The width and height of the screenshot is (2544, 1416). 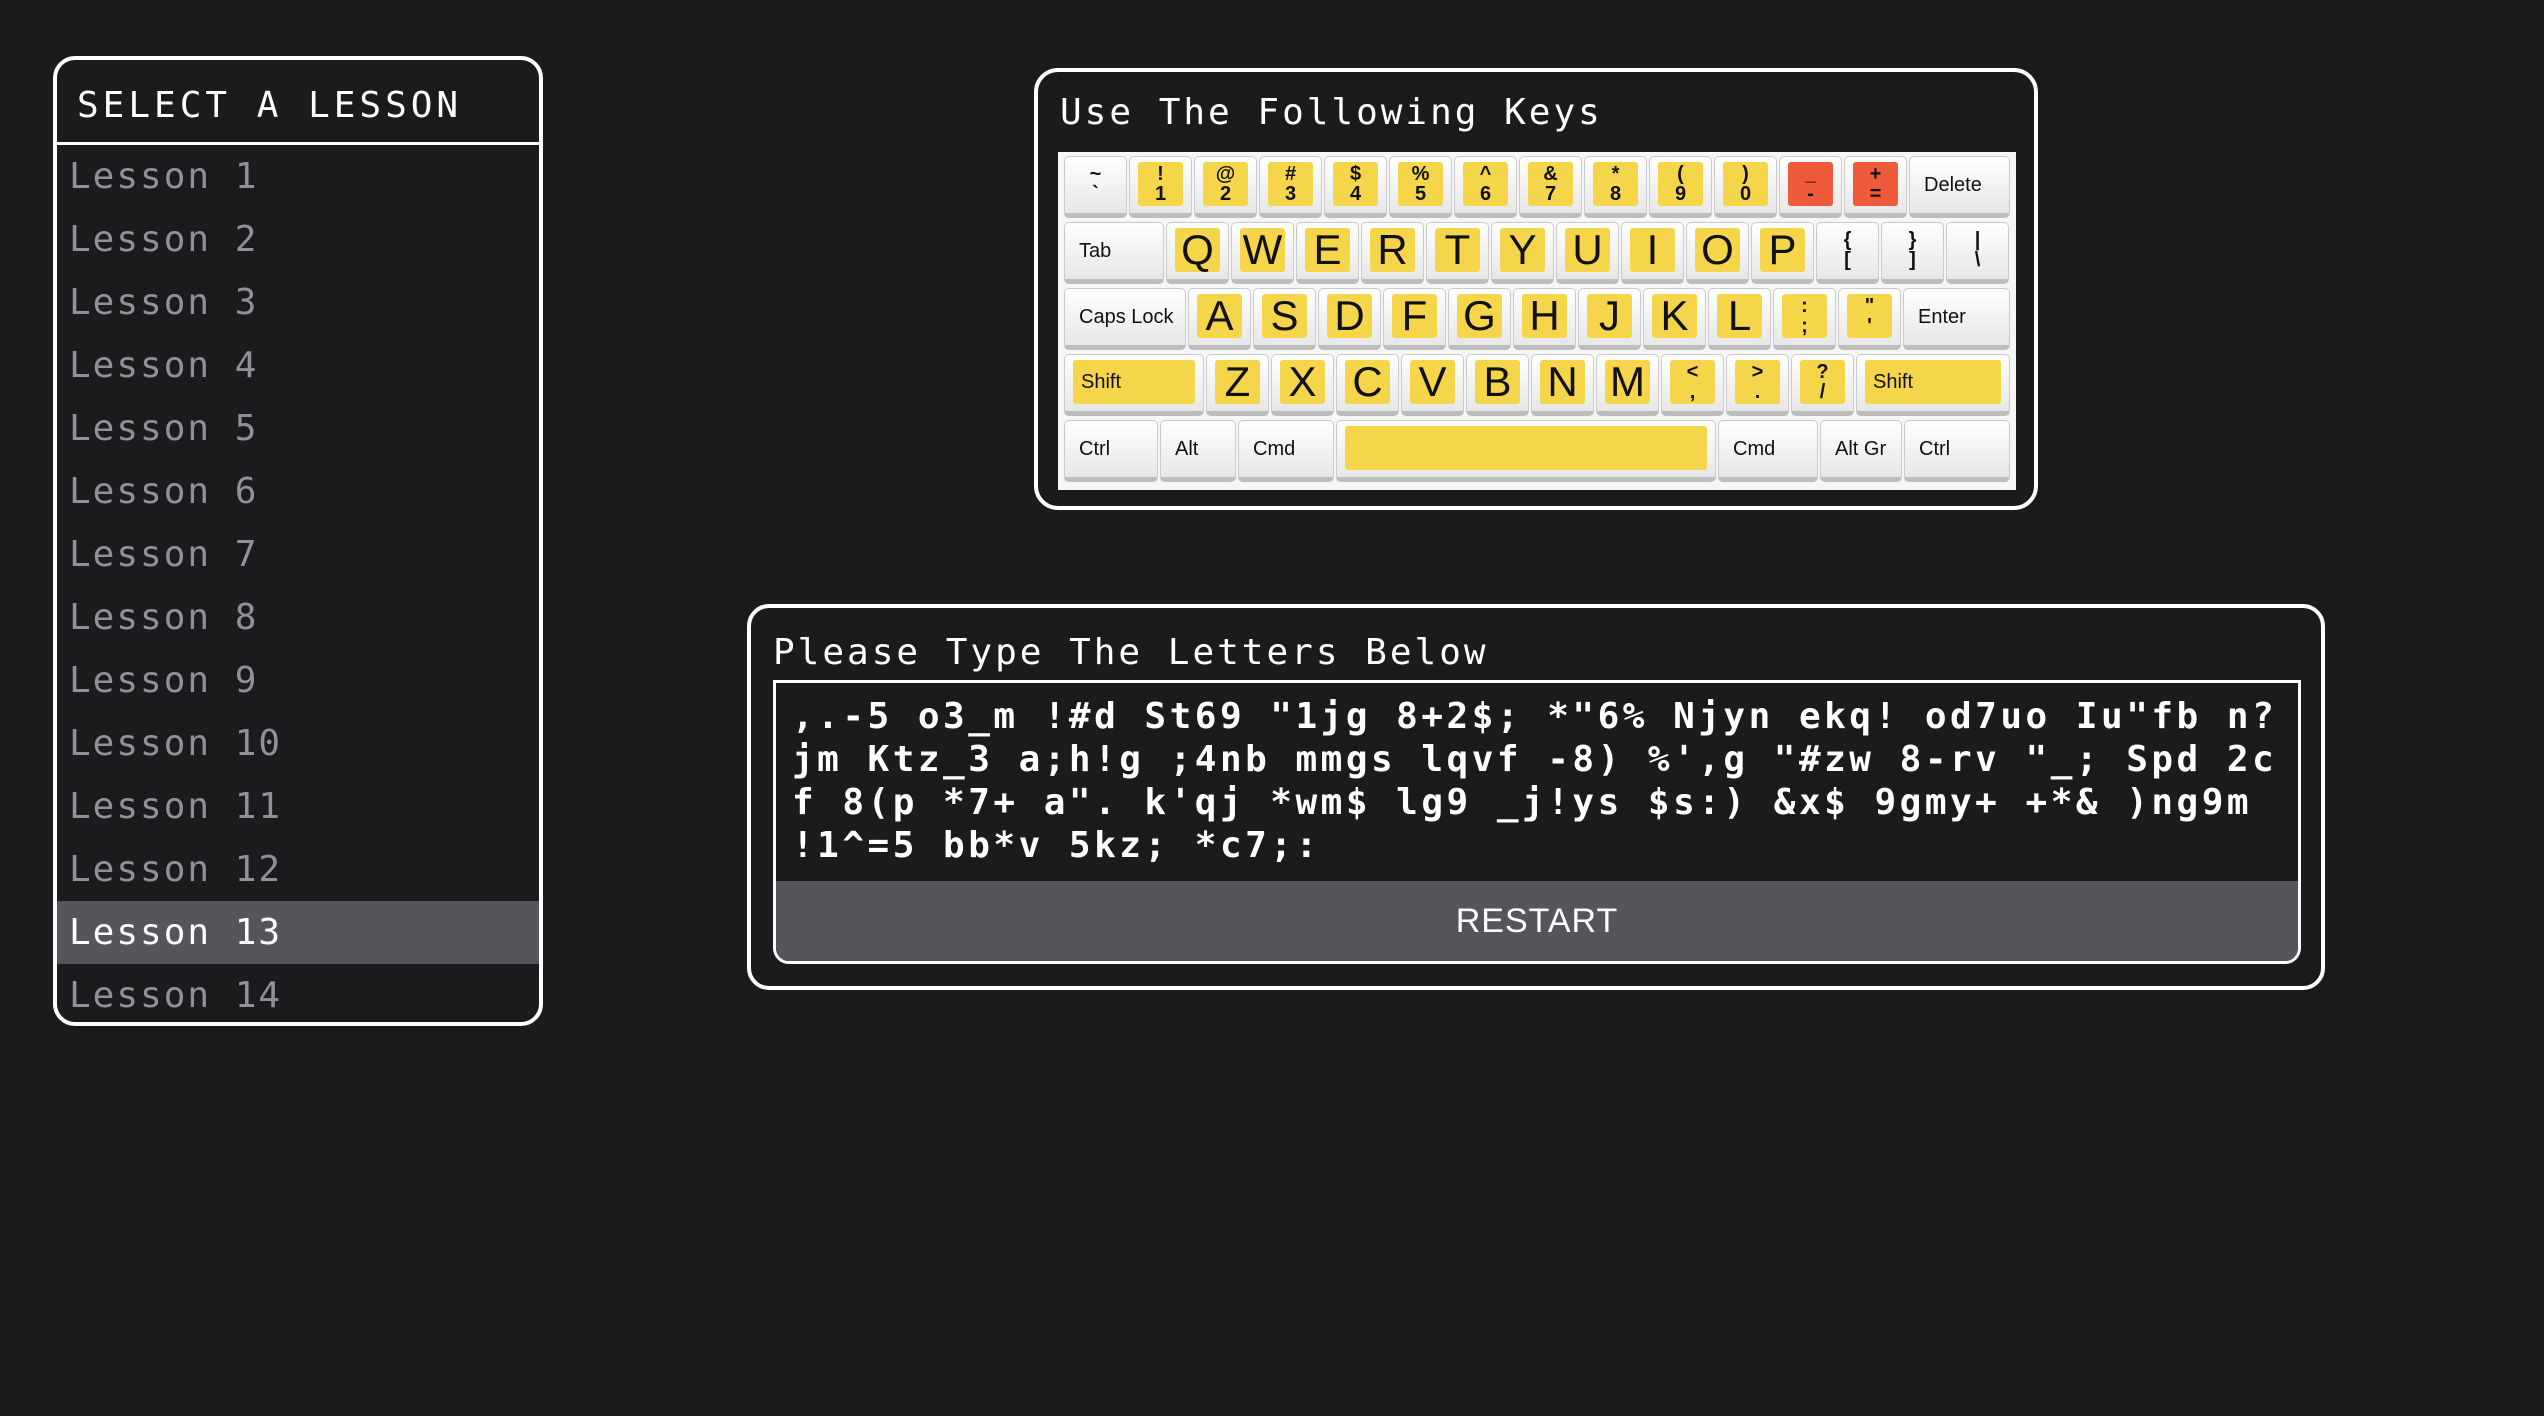 What do you see at coordinates (298, 617) in the screenshot?
I see `lesson-item-8: Lesson 8` at bounding box center [298, 617].